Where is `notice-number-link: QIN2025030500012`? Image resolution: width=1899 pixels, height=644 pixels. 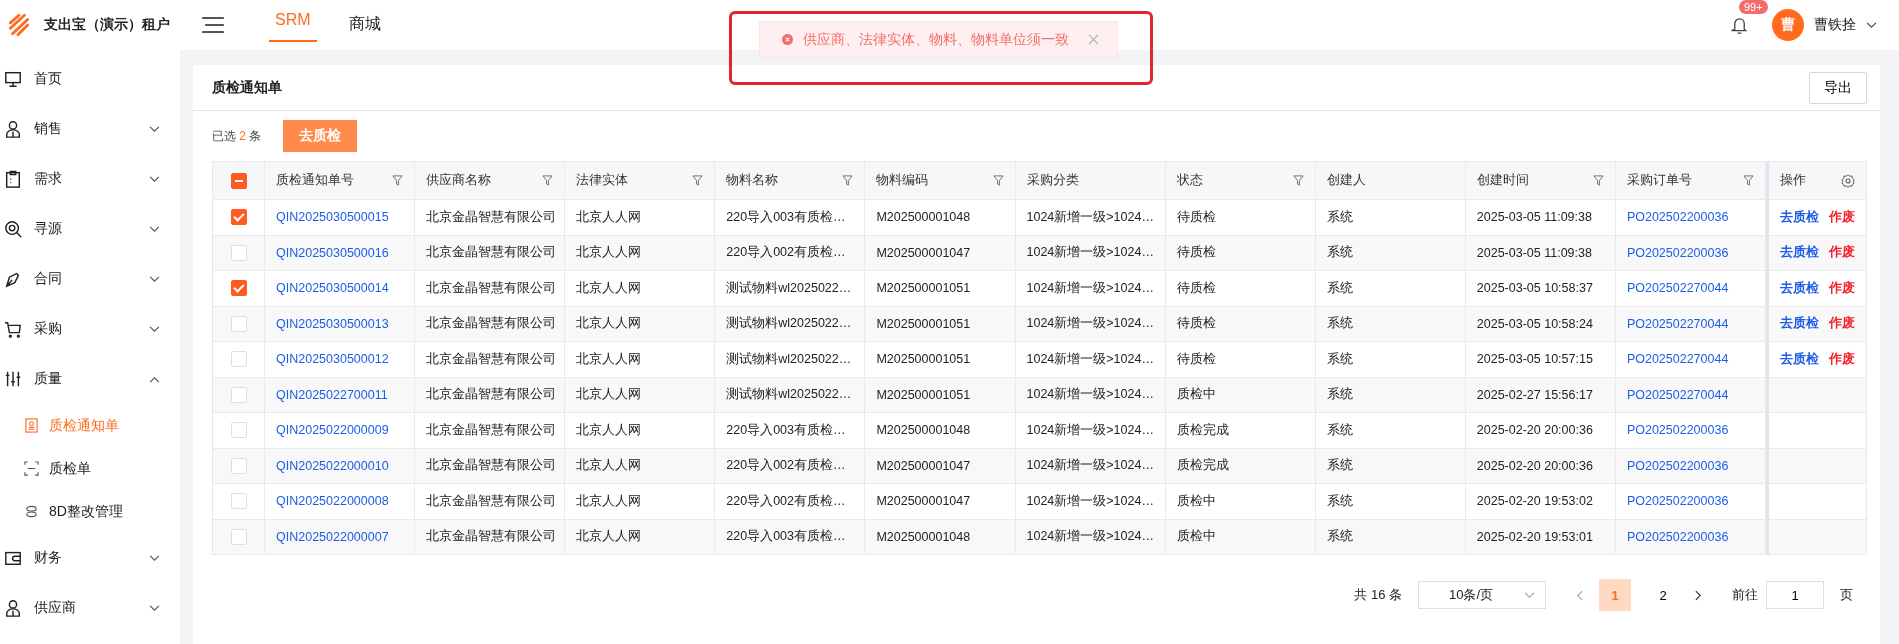 notice-number-link: QIN2025030500012 is located at coordinates (332, 359).